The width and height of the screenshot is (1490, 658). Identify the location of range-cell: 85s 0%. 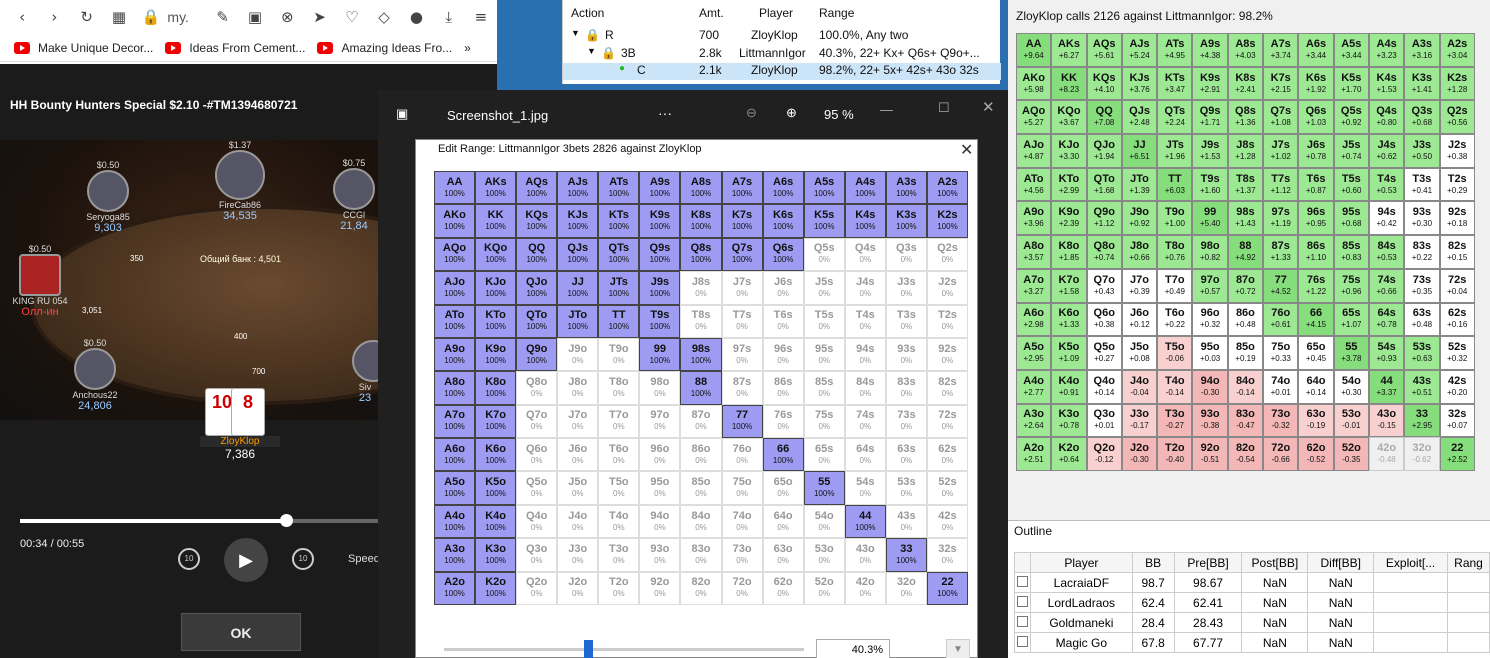
(824, 388).